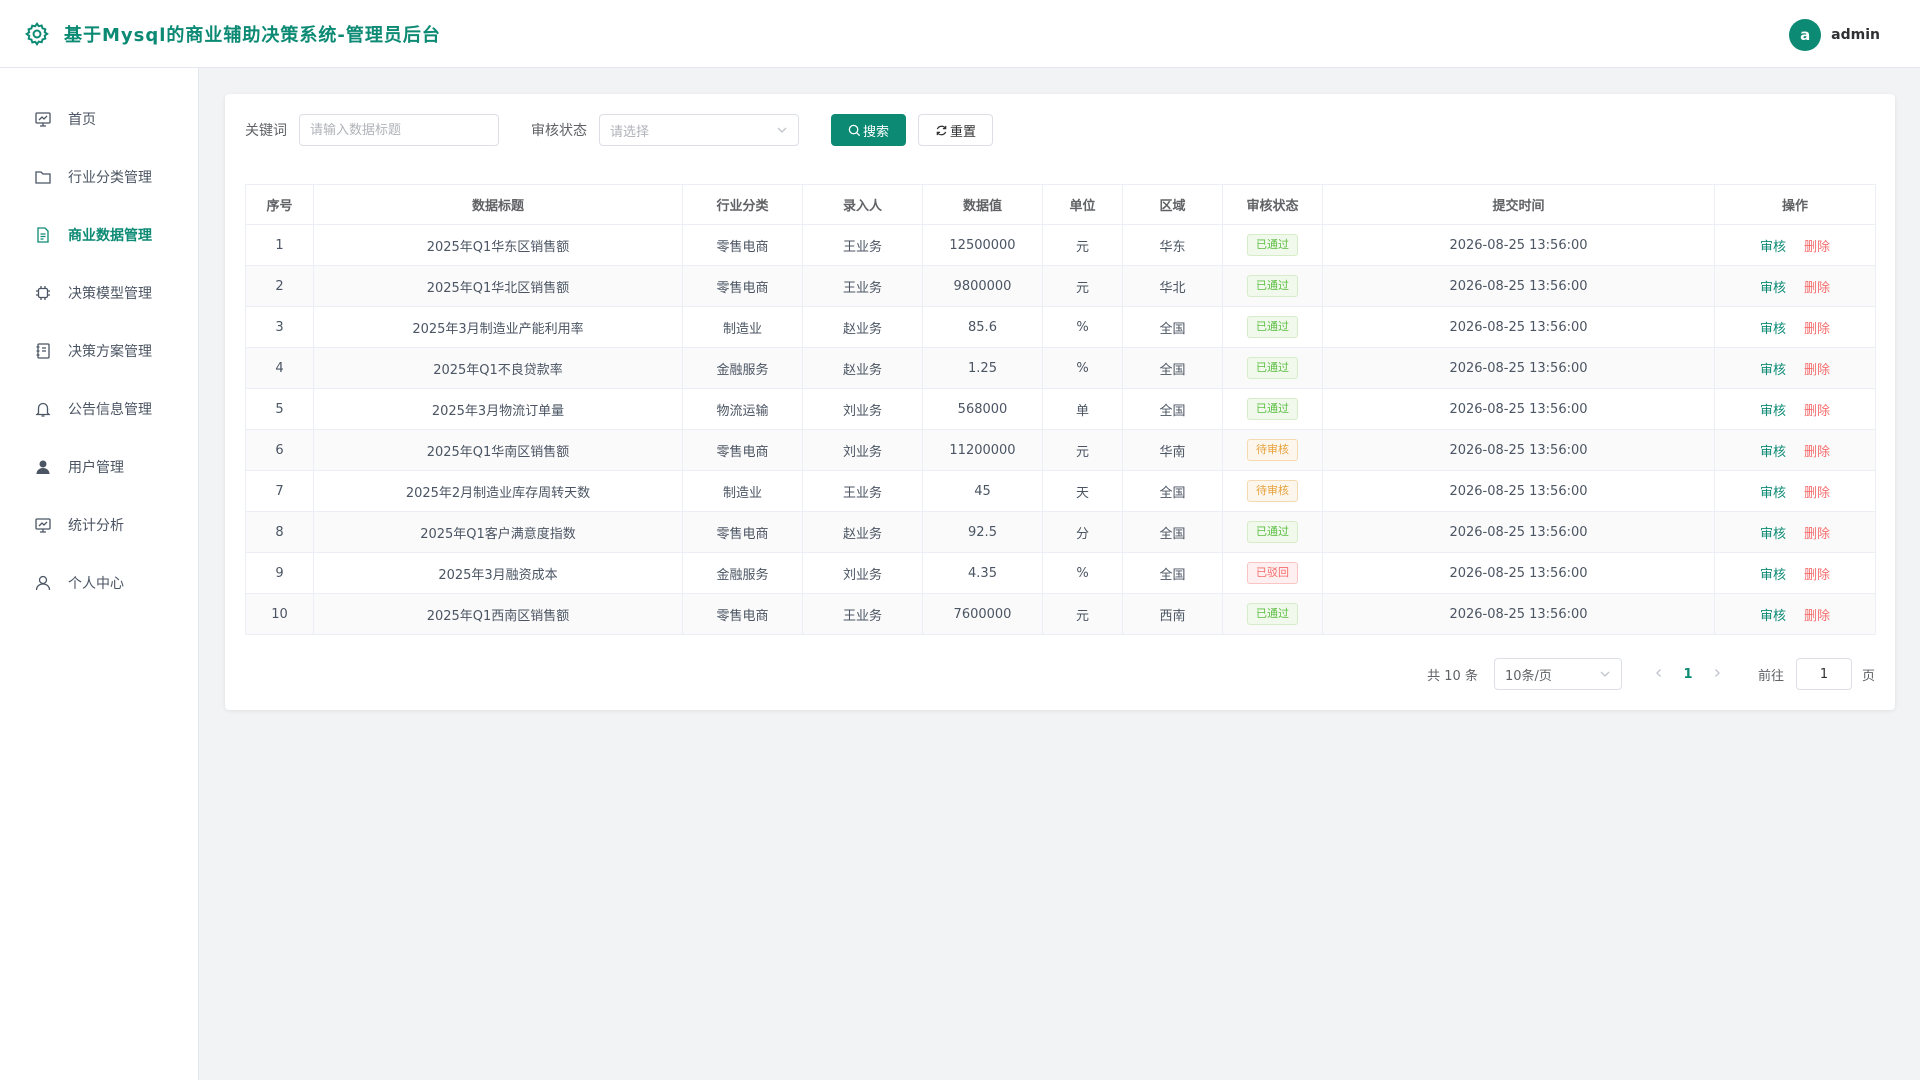  I want to click on reset-button: 重置, so click(956, 130).